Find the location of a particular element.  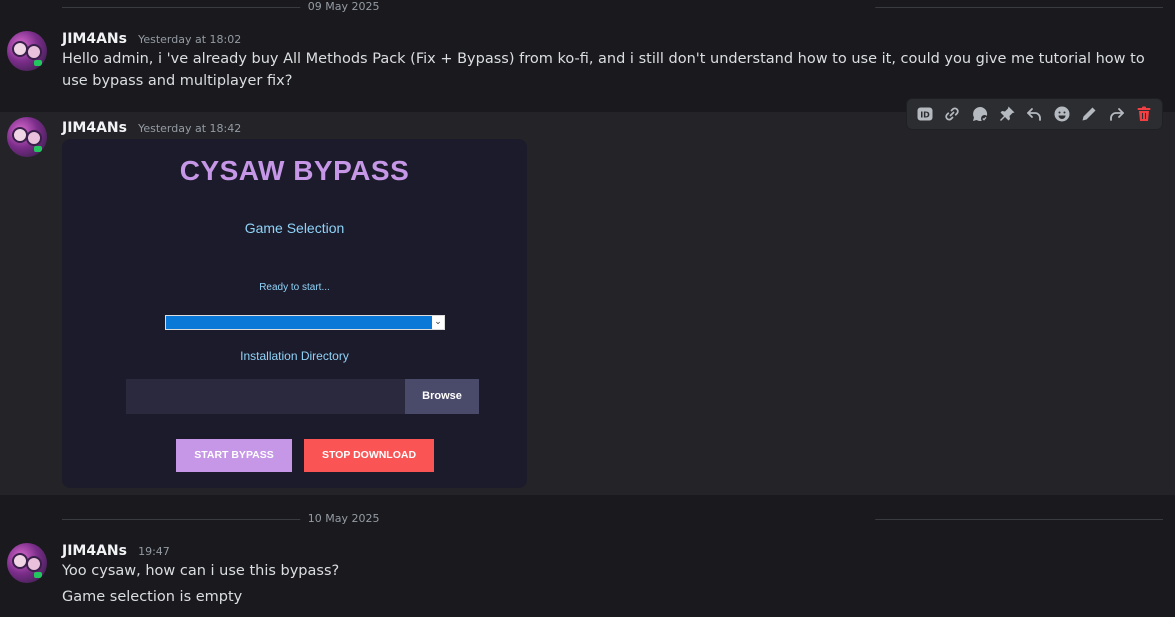

message-text: Yoo cysaw, how can i use this bypass? is located at coordinates (201, 571).